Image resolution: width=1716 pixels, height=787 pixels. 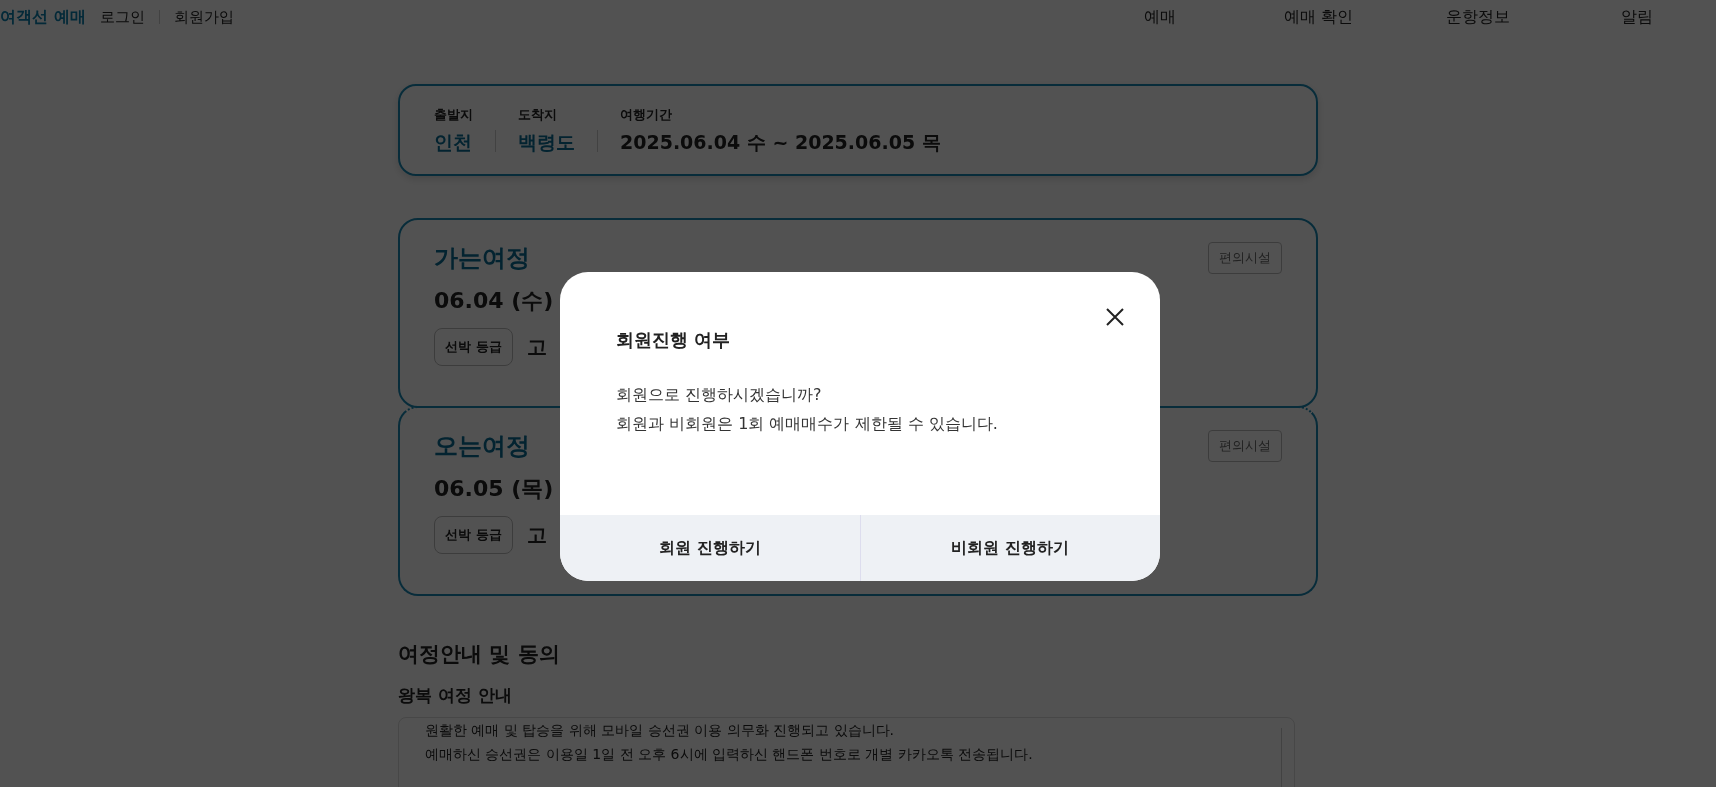 What do you see at coordinates (719, 395) in the screenshot?
I see `dialog-message: 회원으로 진행하시겠습니까?` at bounding box center [719, 395].